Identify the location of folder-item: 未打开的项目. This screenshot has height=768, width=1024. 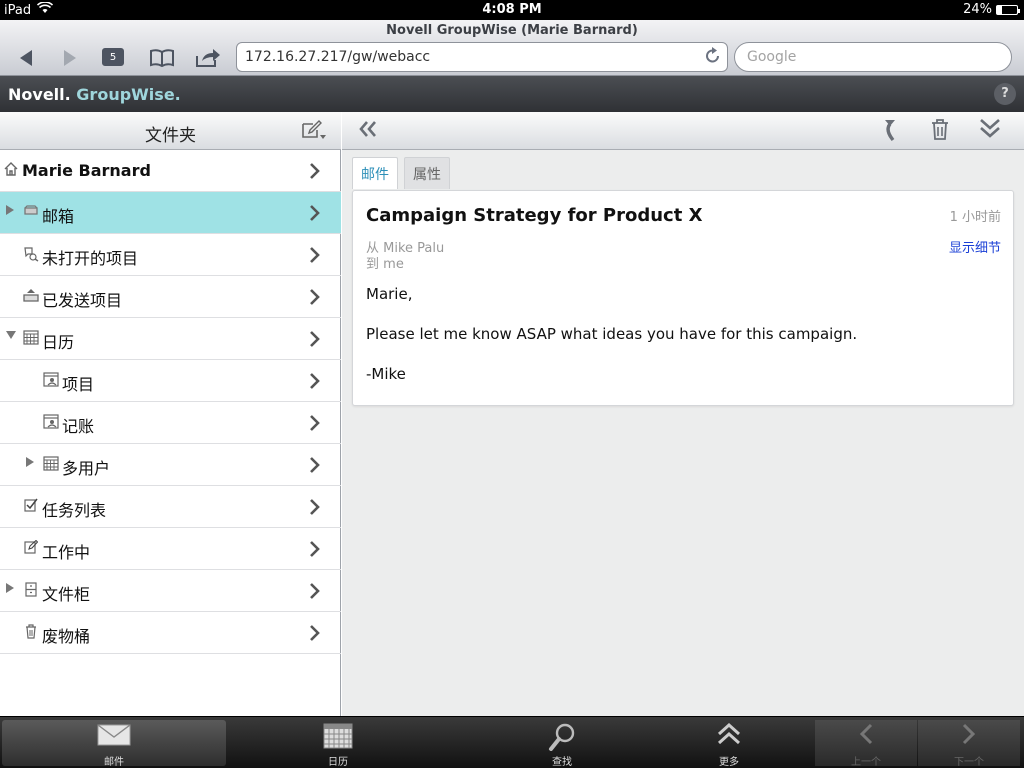
(170, 255).